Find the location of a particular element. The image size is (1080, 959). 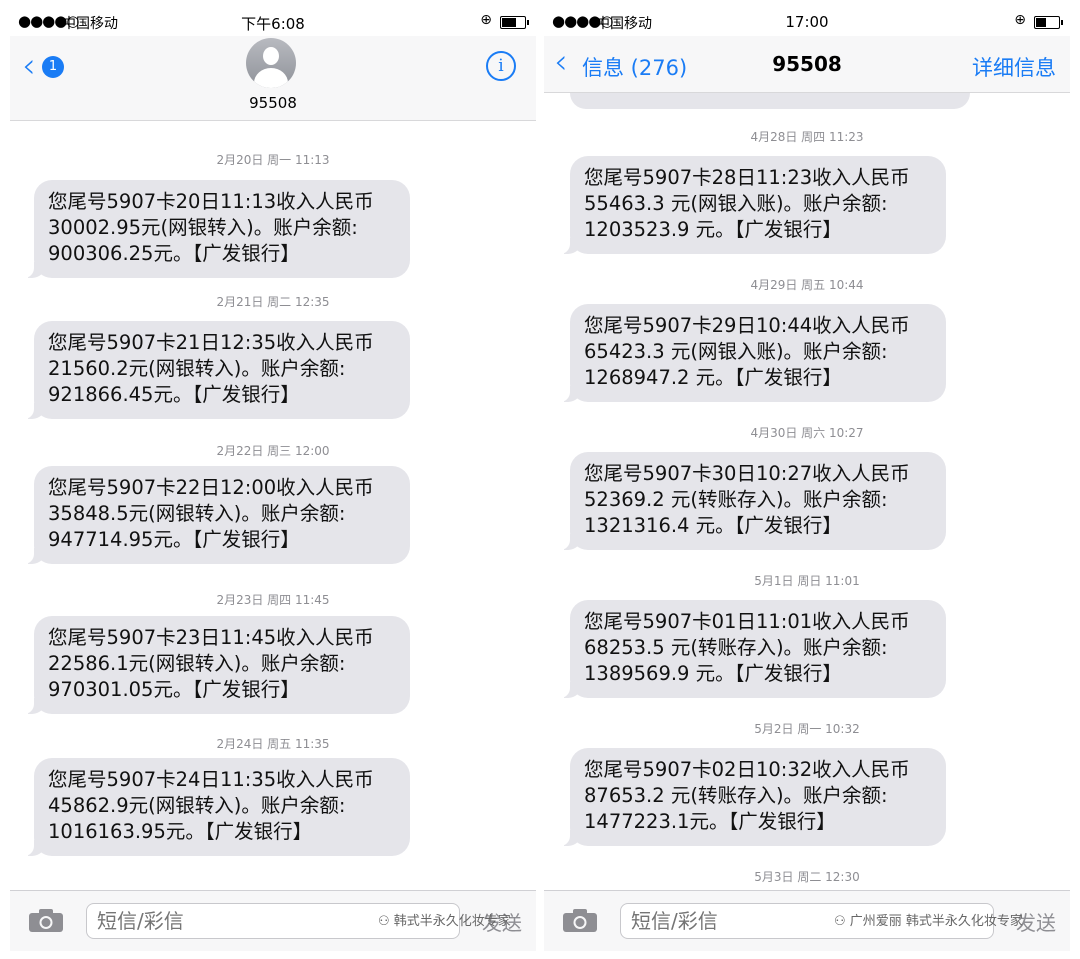

previous-bubble-edge is located at coordinates (770, 101).